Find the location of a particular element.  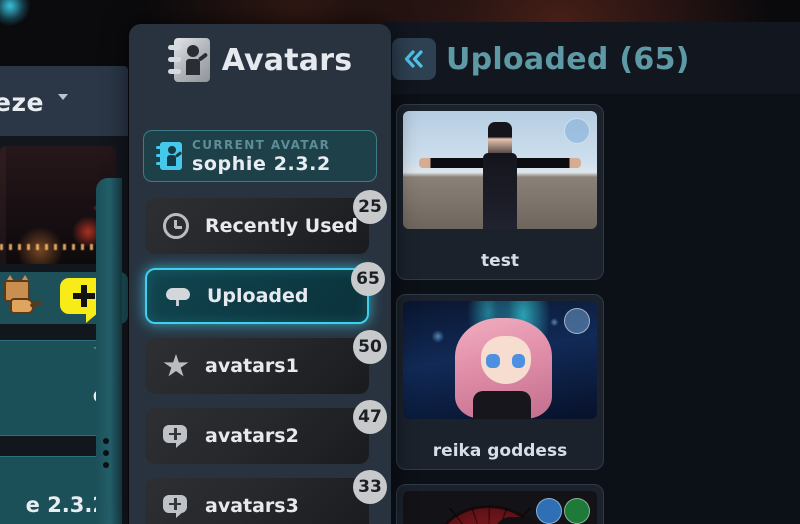

content-header: Uploaded (65) is located at coordinates (588, 58).